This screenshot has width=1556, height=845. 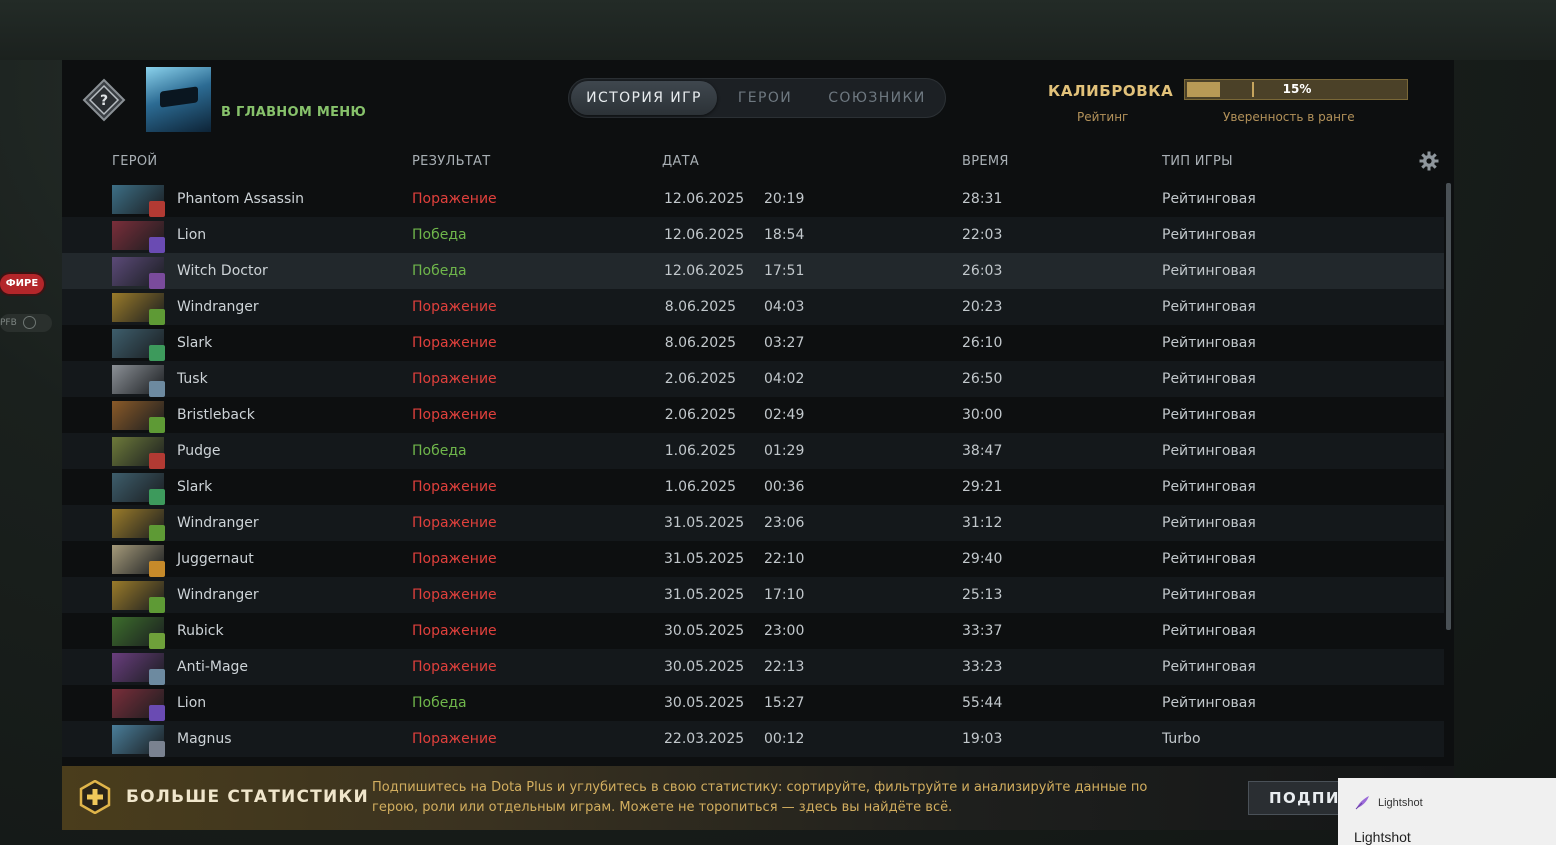 I want to click on confidence-label: Уверенность в ранге, so click(x=1289, y=117).